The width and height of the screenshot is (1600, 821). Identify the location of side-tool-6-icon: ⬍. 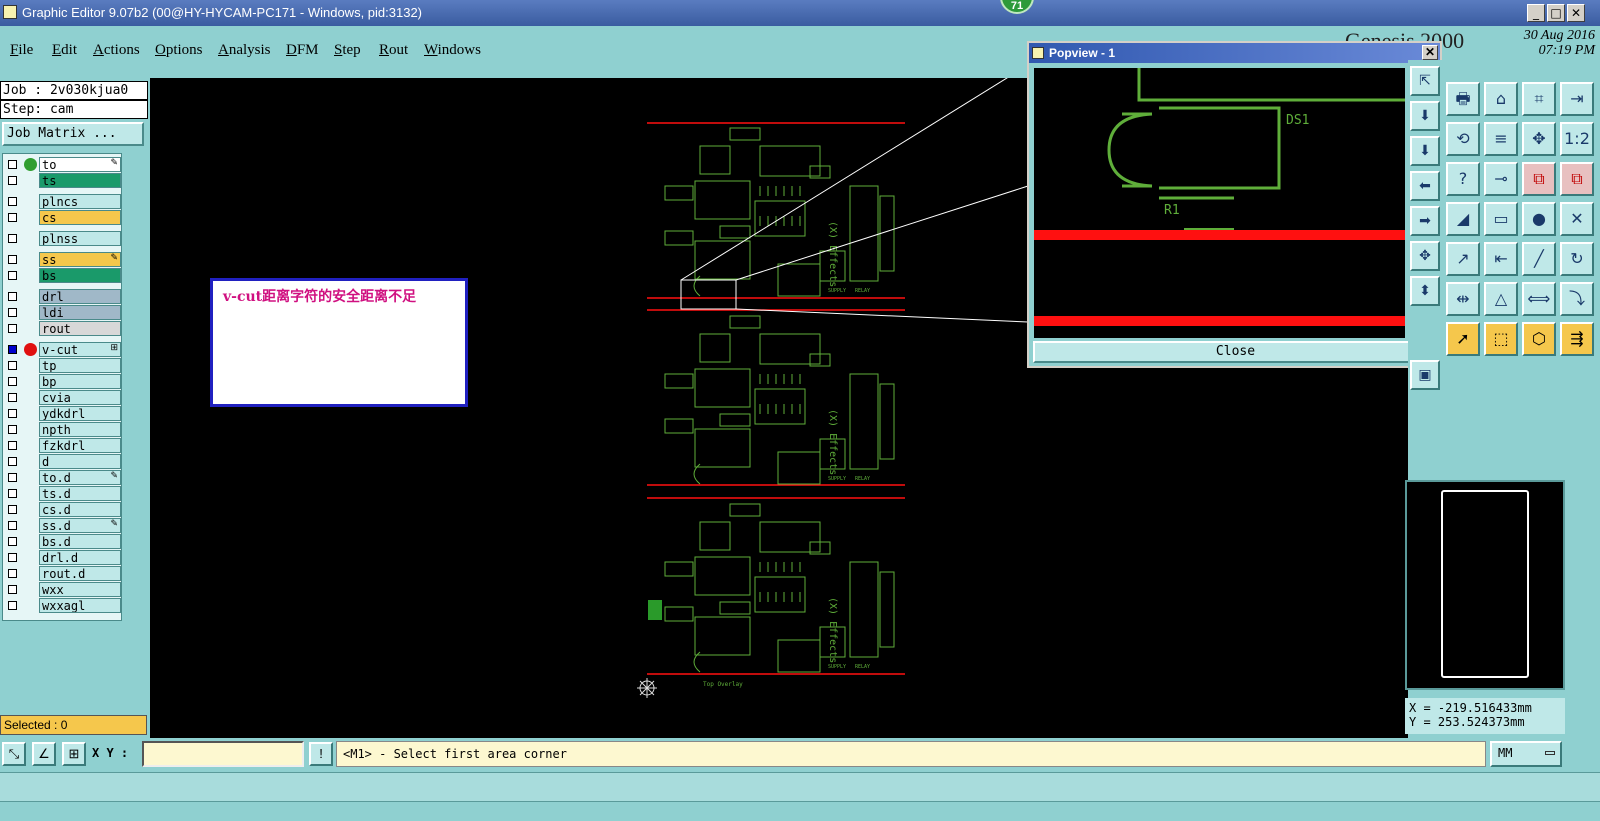
(1425, 291).